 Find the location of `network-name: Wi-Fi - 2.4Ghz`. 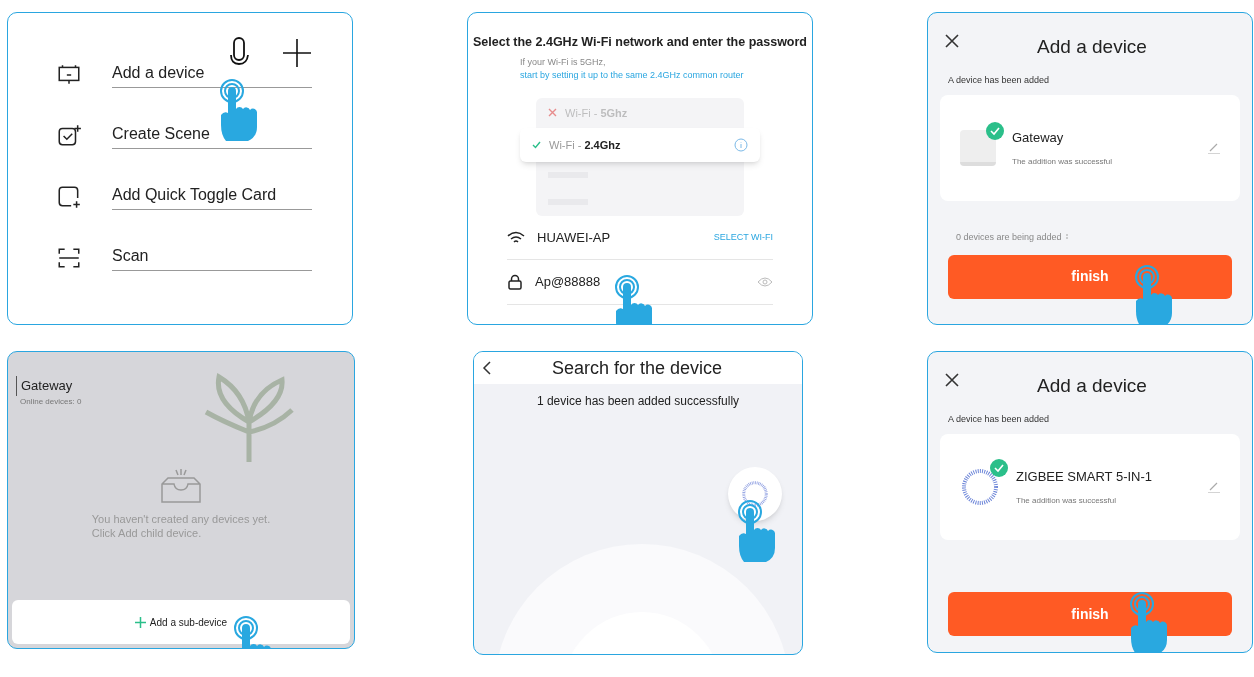

network-name: Wi-Fi - 2.4Ghz is located at coordinates (585, 145).